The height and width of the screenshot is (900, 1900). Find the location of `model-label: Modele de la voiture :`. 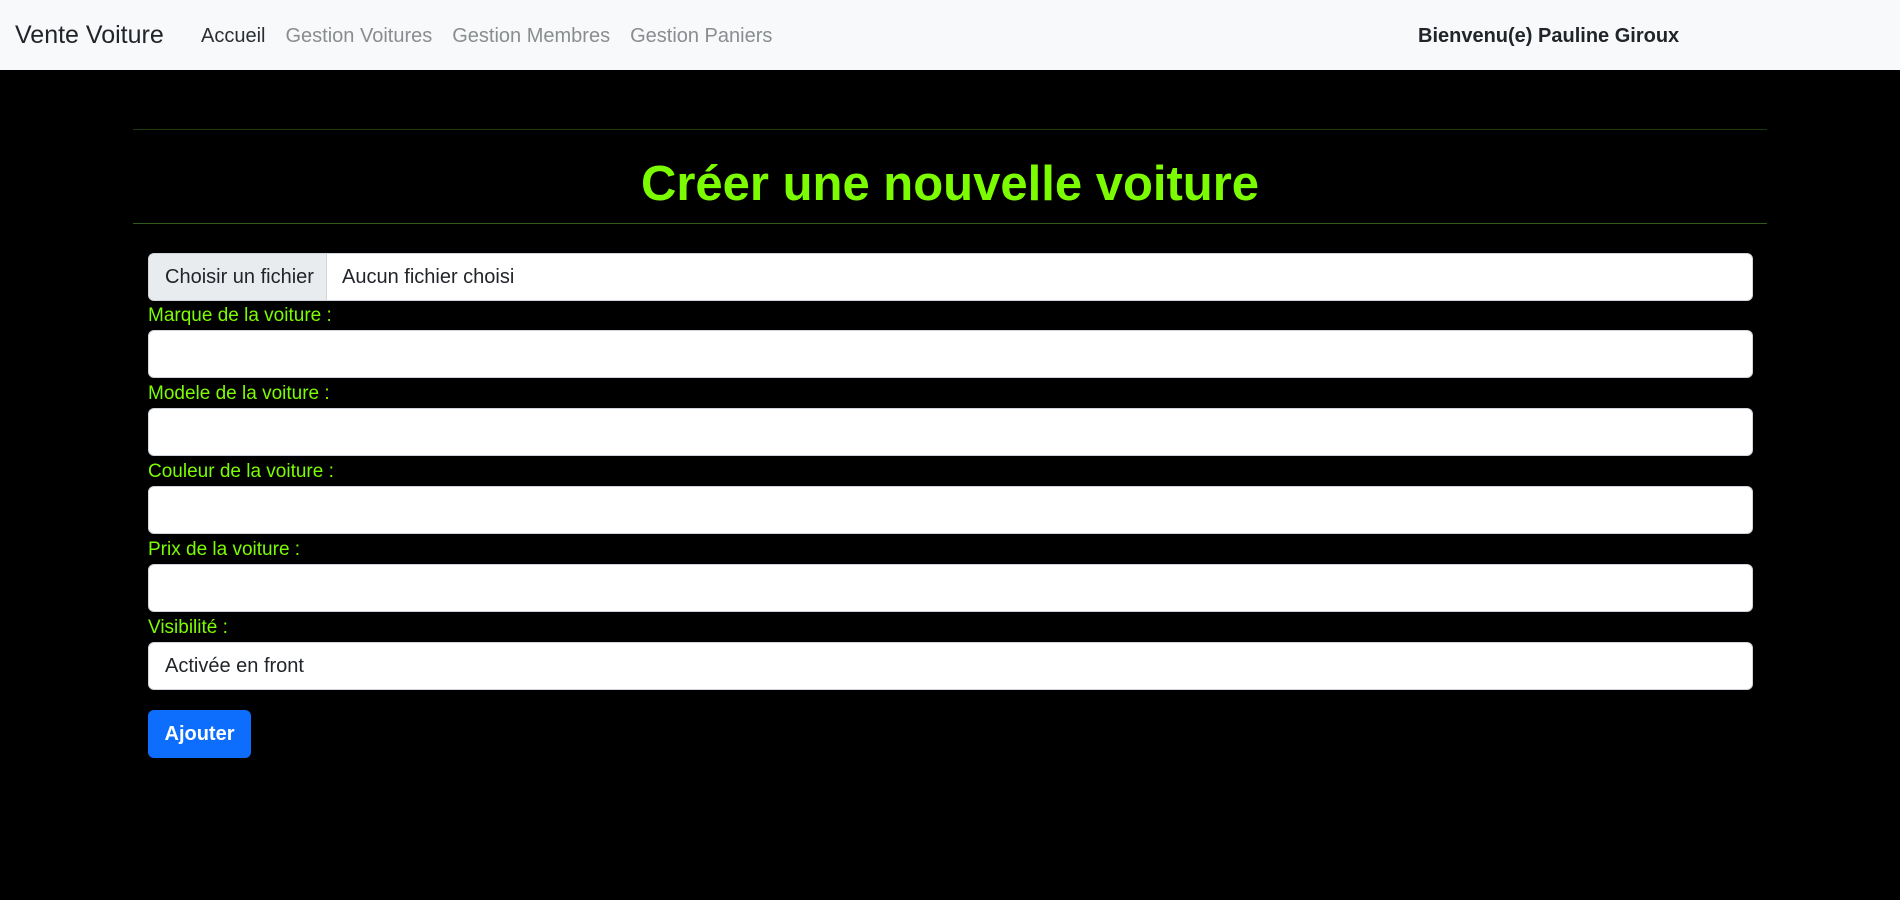

model-label: Modele de la voiture : is located at coordinates (239, 393).